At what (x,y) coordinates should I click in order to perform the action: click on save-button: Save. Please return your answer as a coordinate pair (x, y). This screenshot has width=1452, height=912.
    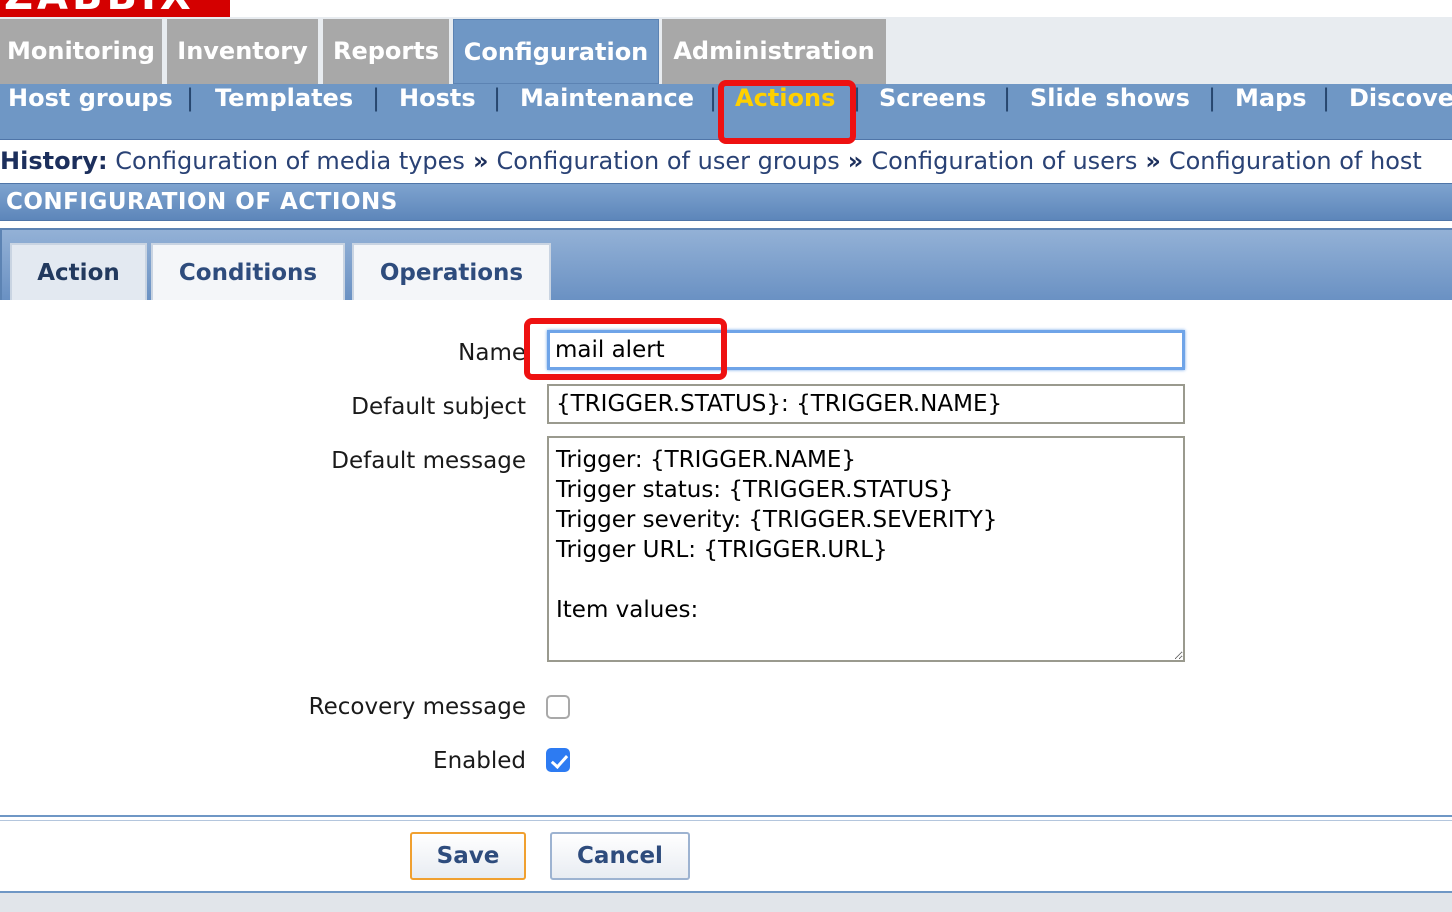
    Looking at the image, I should click on (468, 856).